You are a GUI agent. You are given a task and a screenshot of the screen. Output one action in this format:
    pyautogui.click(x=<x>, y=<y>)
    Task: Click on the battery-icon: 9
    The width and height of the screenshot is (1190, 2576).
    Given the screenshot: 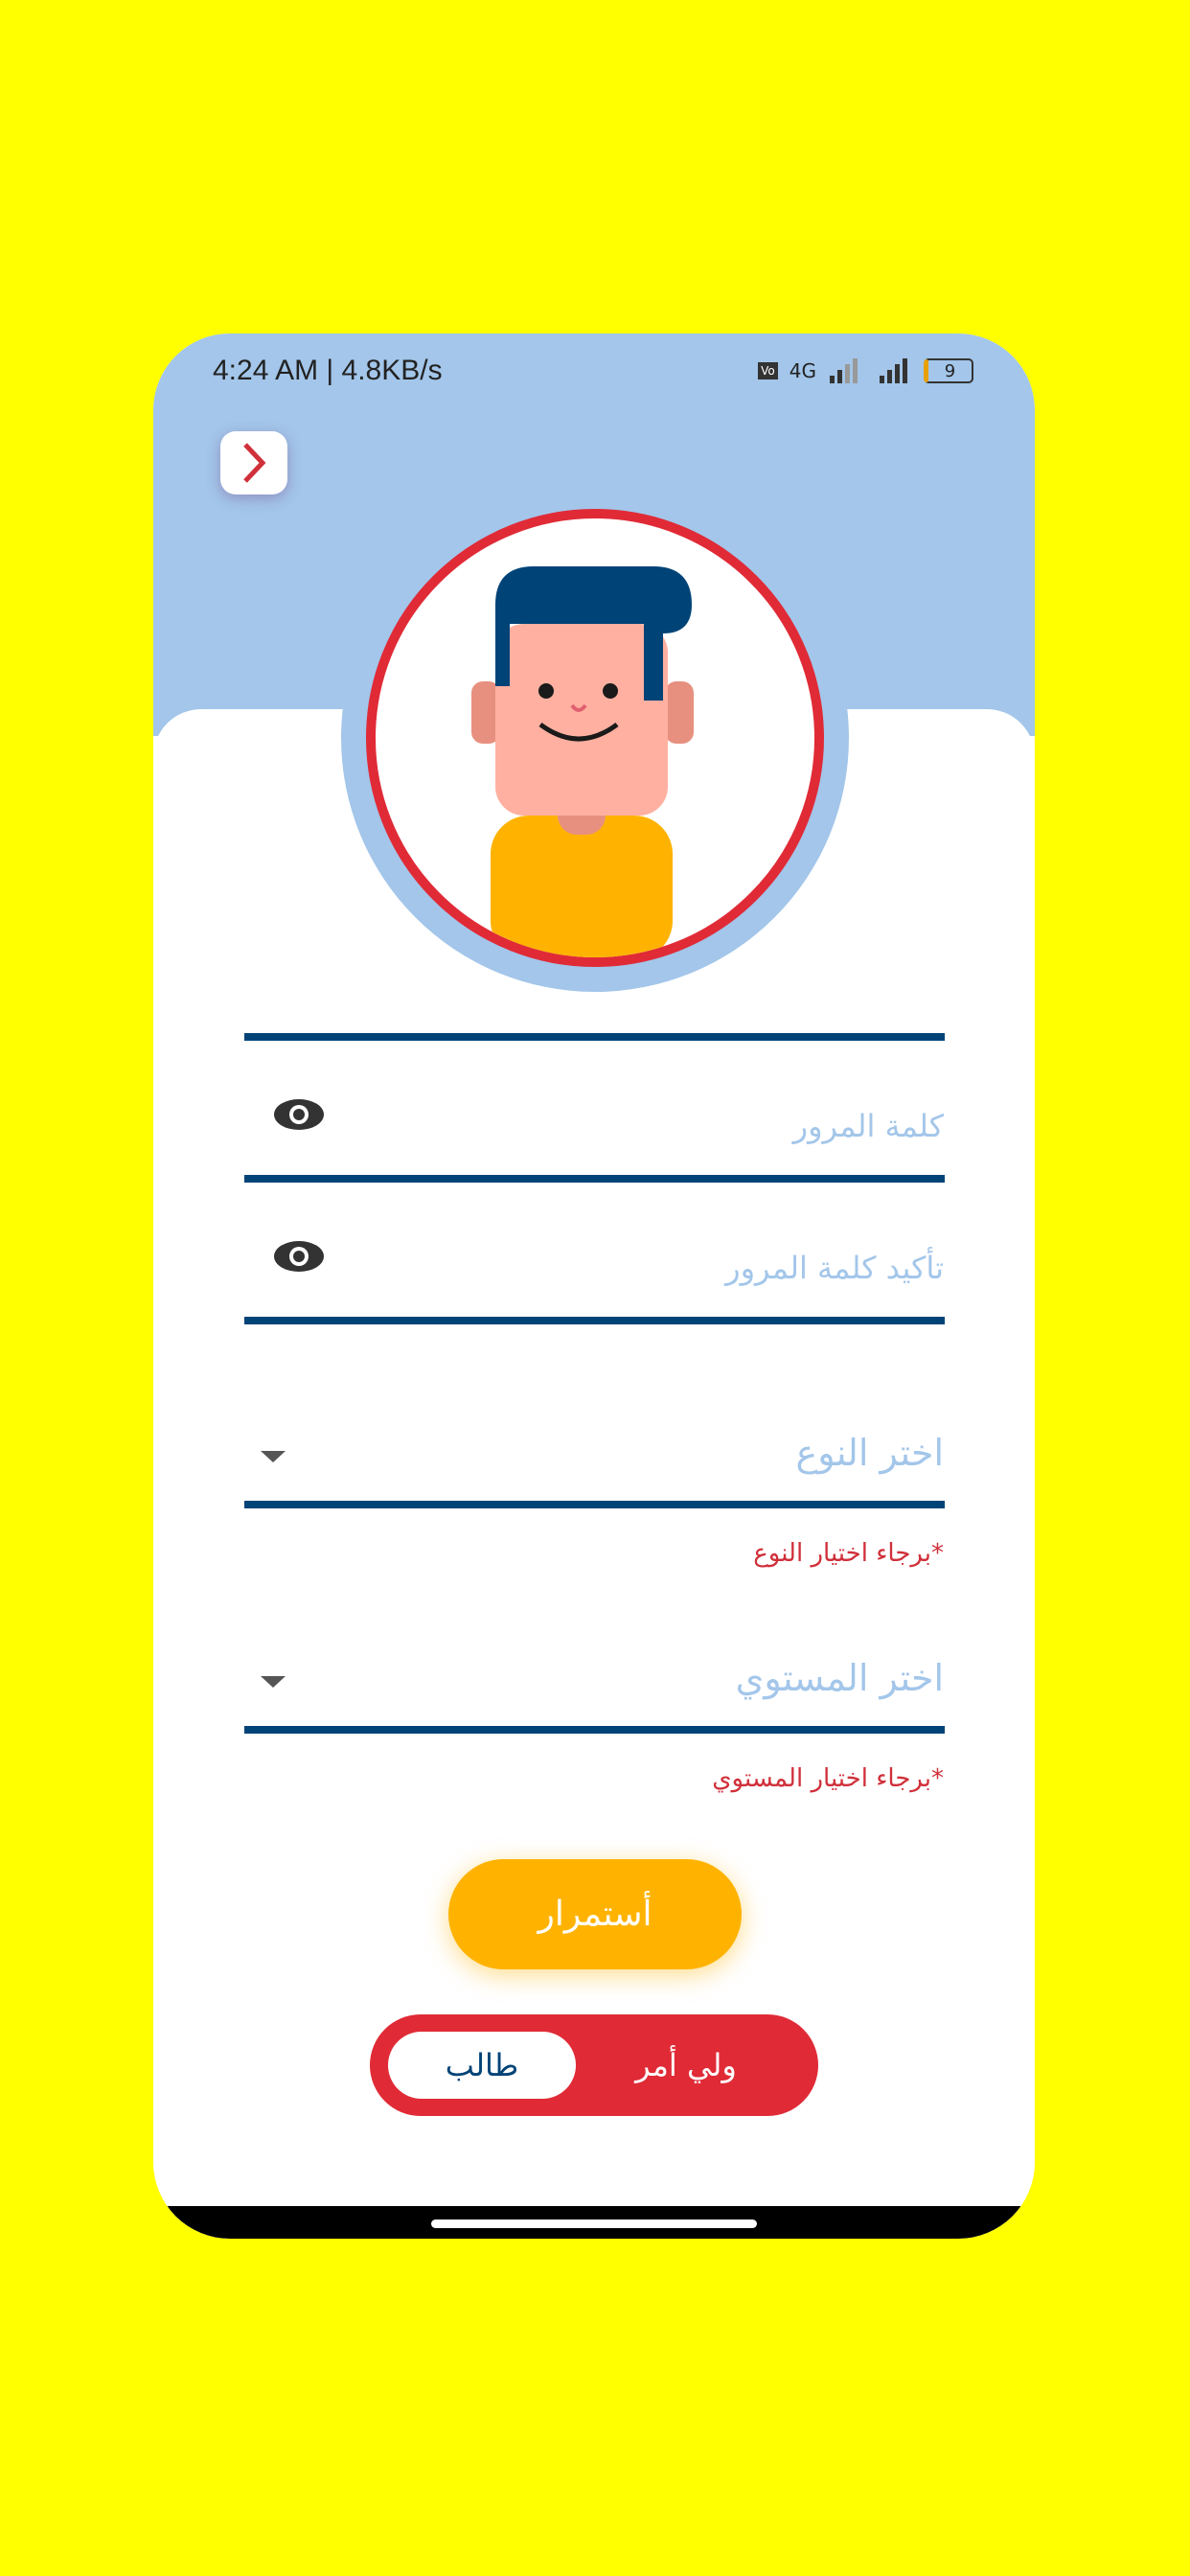 What is the action you would take?
    pyautogui.click(x=949, y=370)
    